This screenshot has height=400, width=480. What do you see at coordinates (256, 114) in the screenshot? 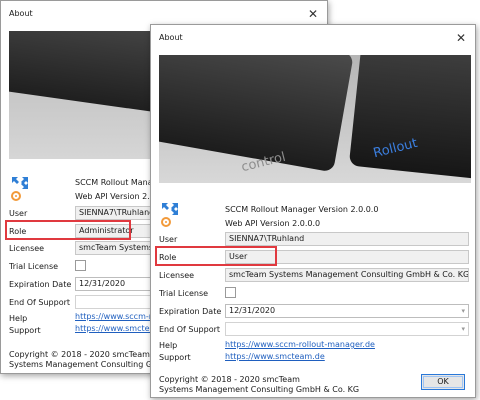
I see `control-key` at bounding box center [256, 114].